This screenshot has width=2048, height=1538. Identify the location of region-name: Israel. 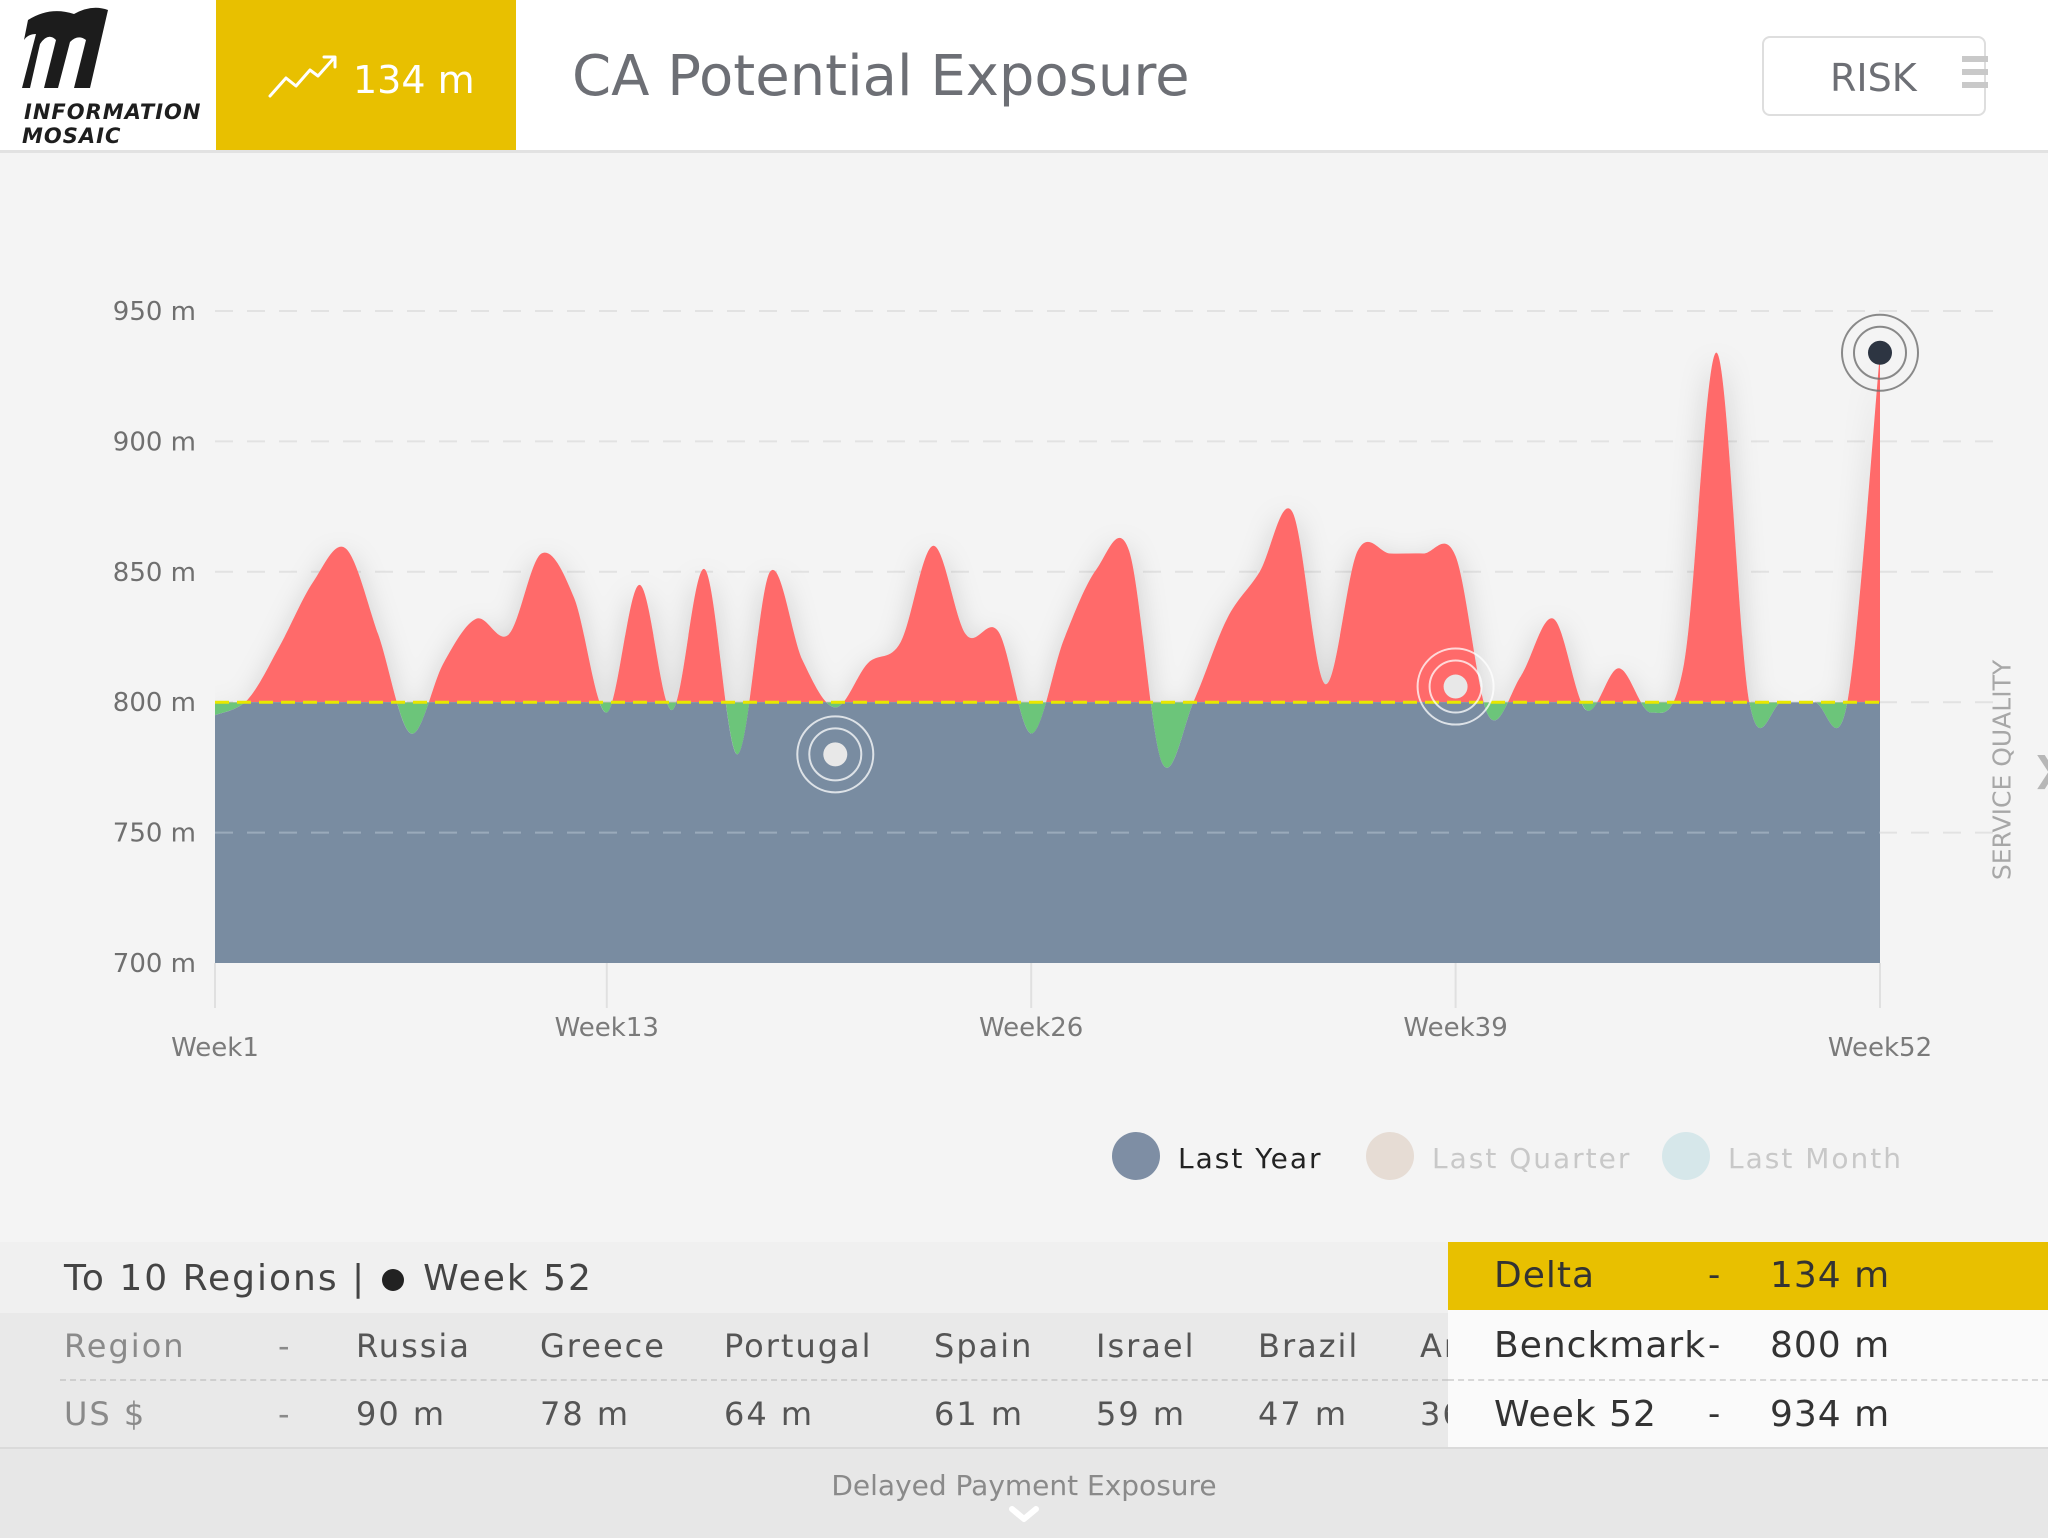
(1146, 1346).